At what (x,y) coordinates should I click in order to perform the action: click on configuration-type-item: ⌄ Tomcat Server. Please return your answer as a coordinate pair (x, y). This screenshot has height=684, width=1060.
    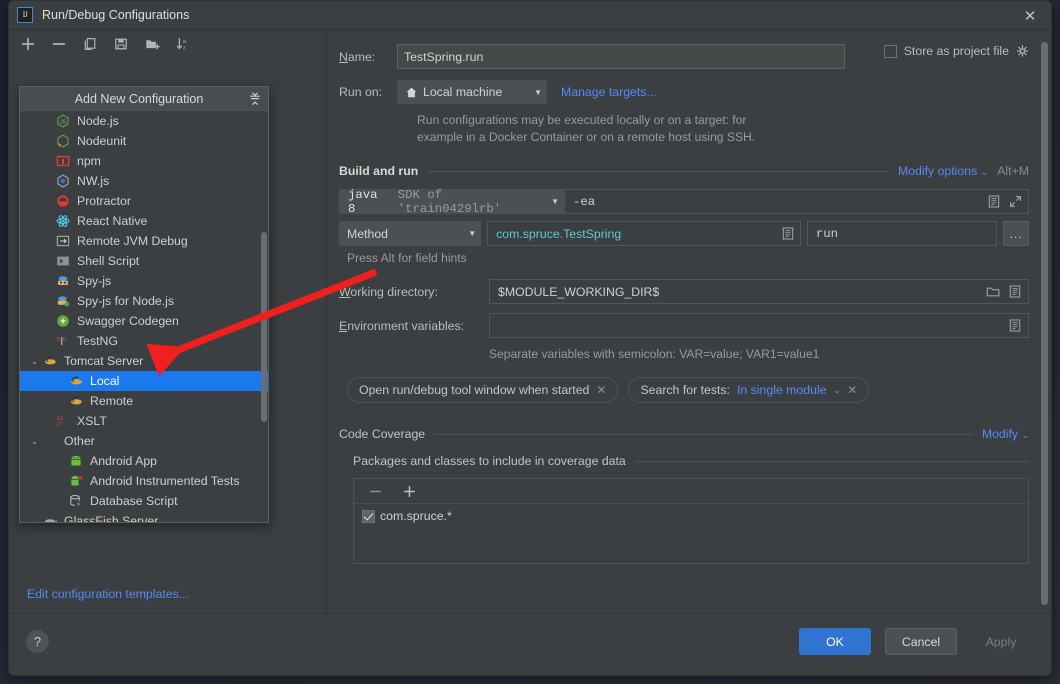
    Looking at the image, I should click on (144, 361).